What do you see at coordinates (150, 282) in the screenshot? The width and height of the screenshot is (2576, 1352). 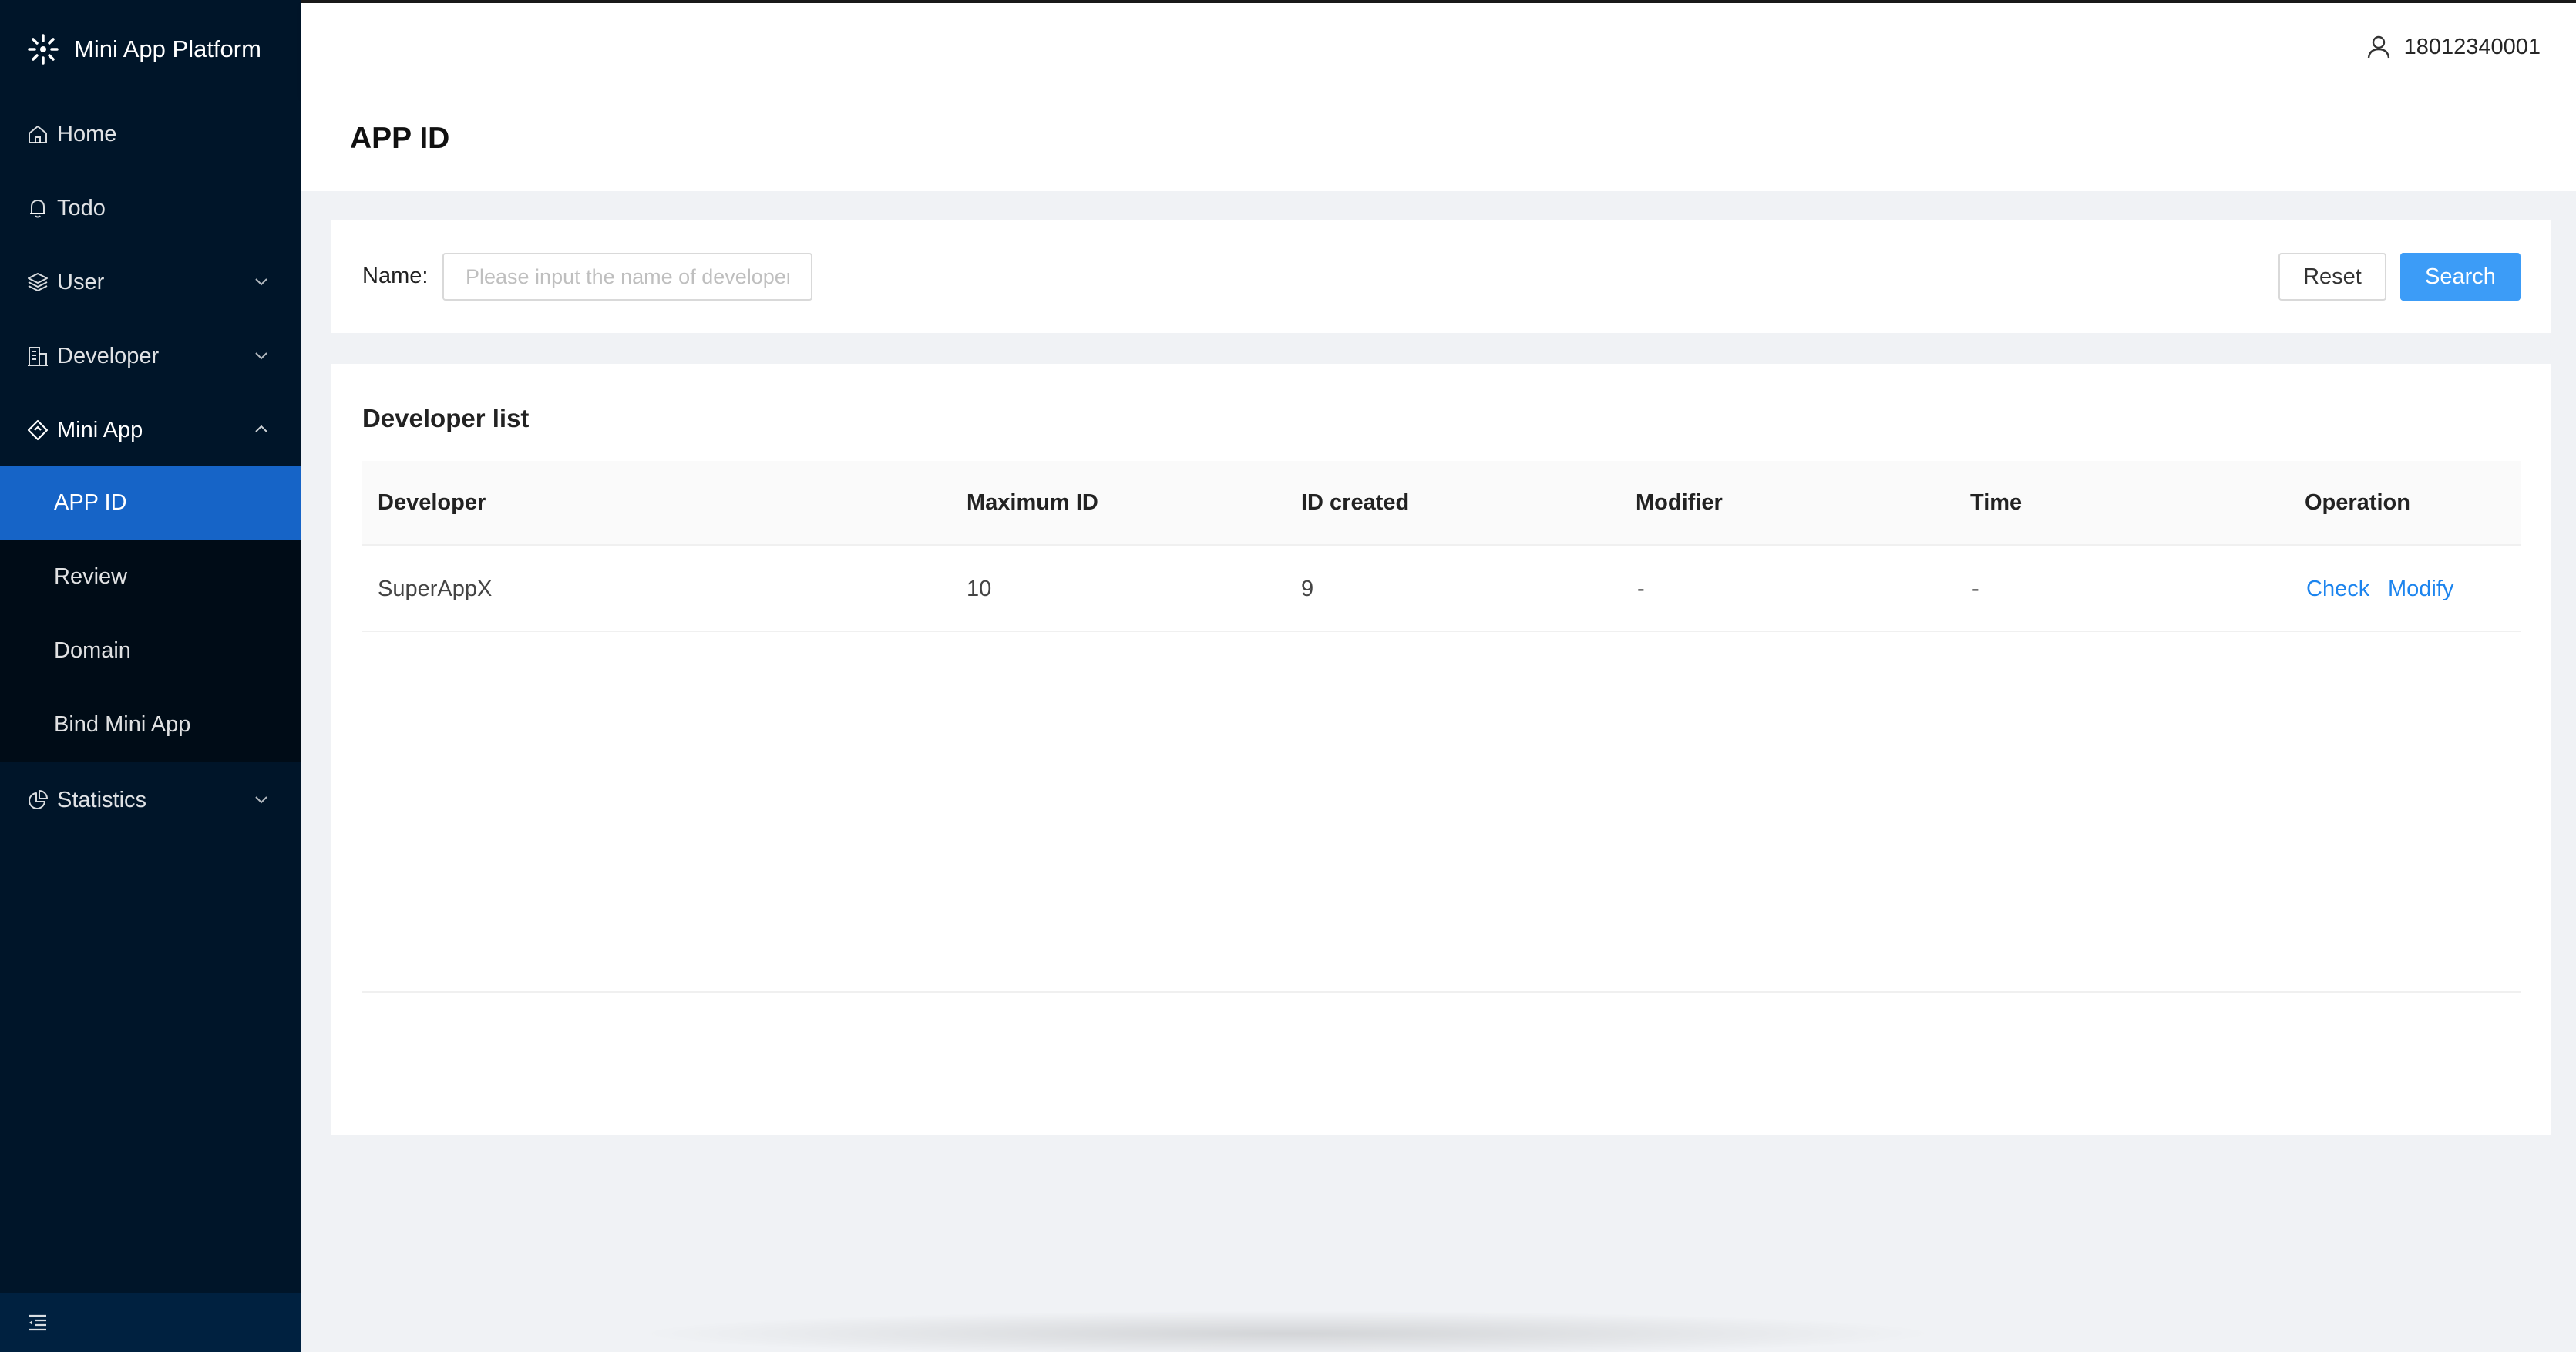 I see `sidebar-item-user: User` at bounding box center [150, 282].